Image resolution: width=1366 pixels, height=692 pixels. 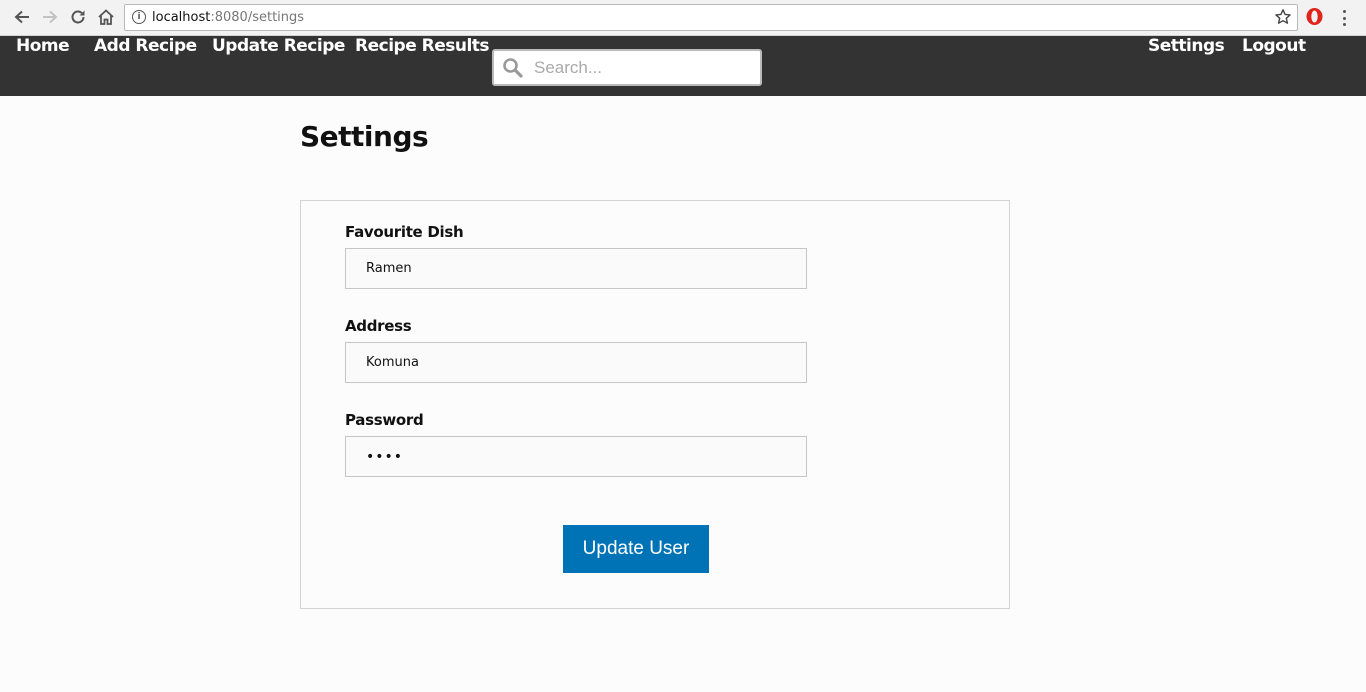 I want to click on reload-button, so click(x=78, y=17).